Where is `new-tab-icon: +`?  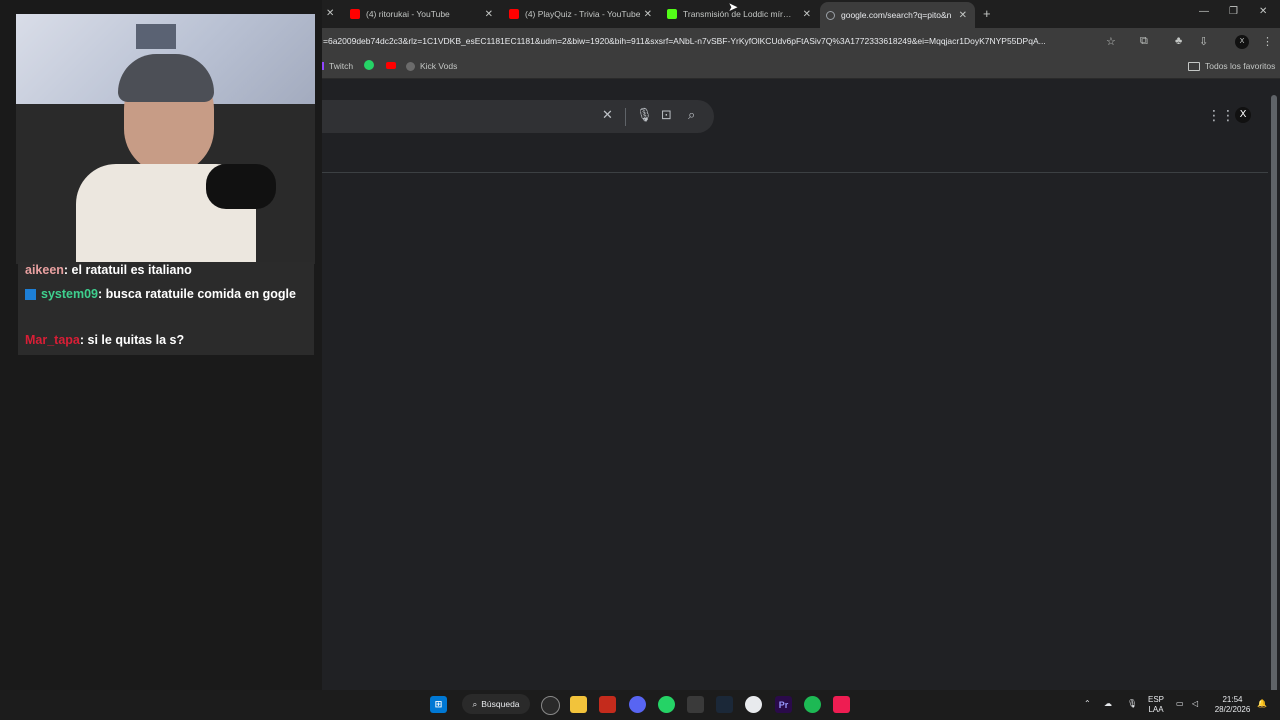 new-tab-icon: + is located at coordinates (987, 13).